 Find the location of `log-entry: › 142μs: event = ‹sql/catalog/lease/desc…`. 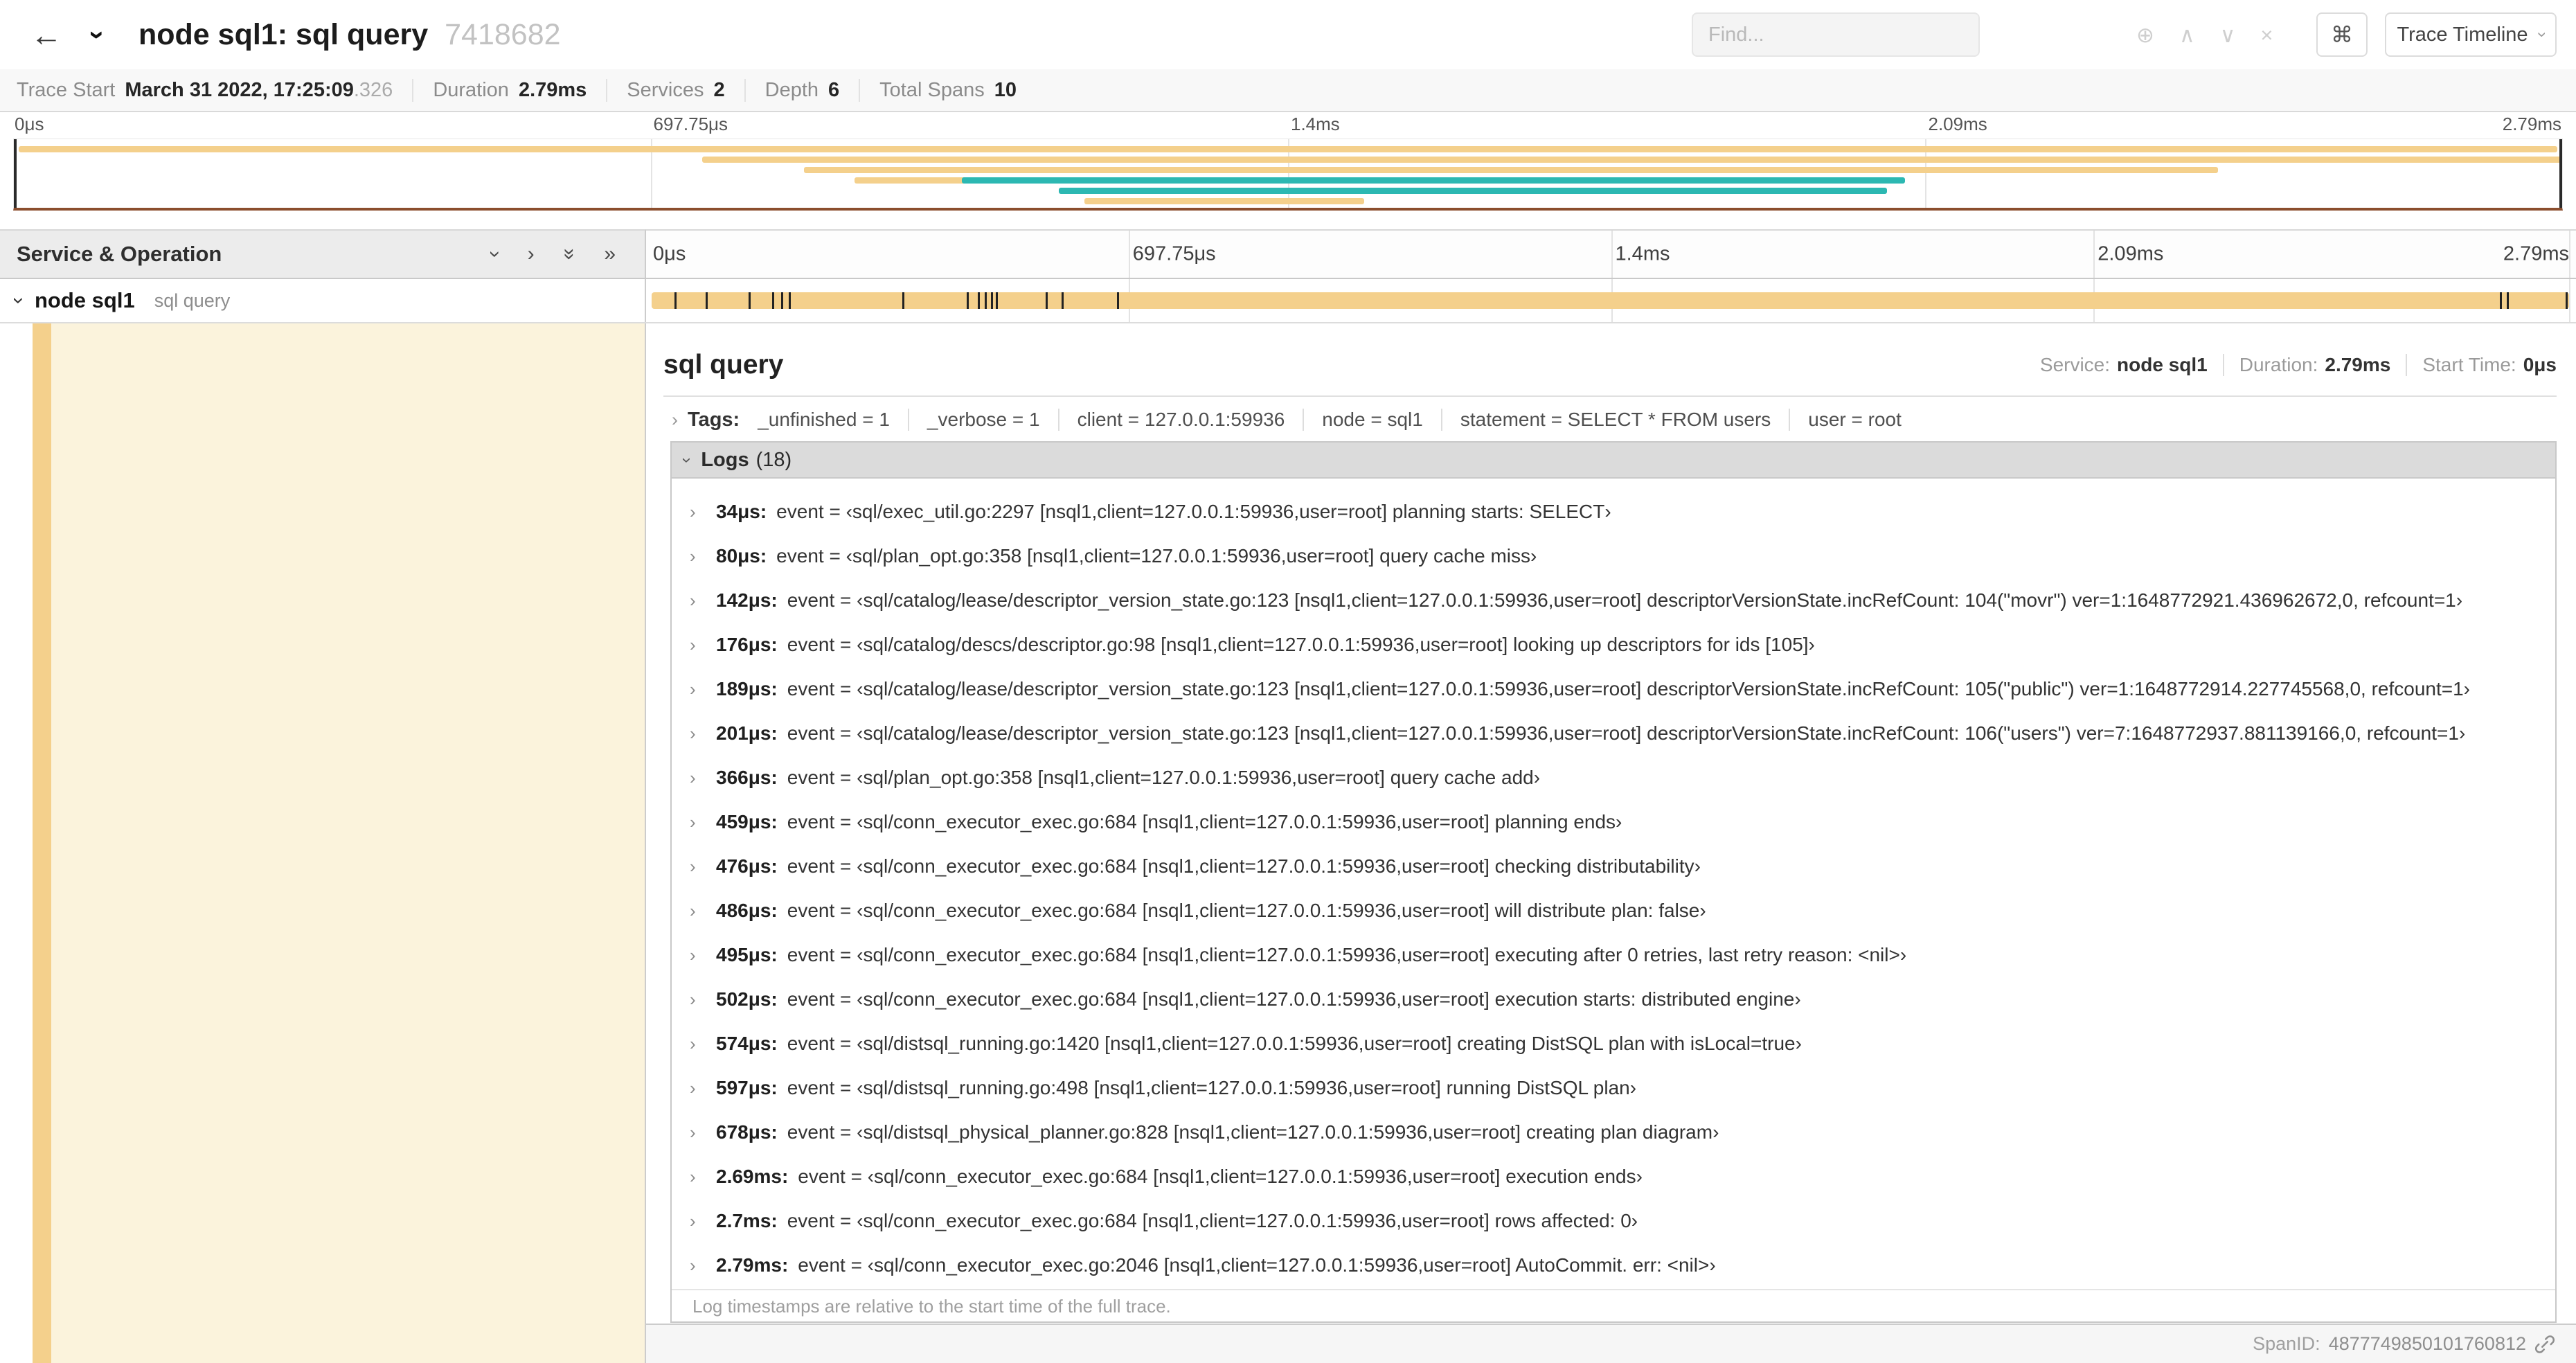

log-entry: › 142μs: event = ‹sql/catalog/lease/desc… is located at coordinates (1613, 600).